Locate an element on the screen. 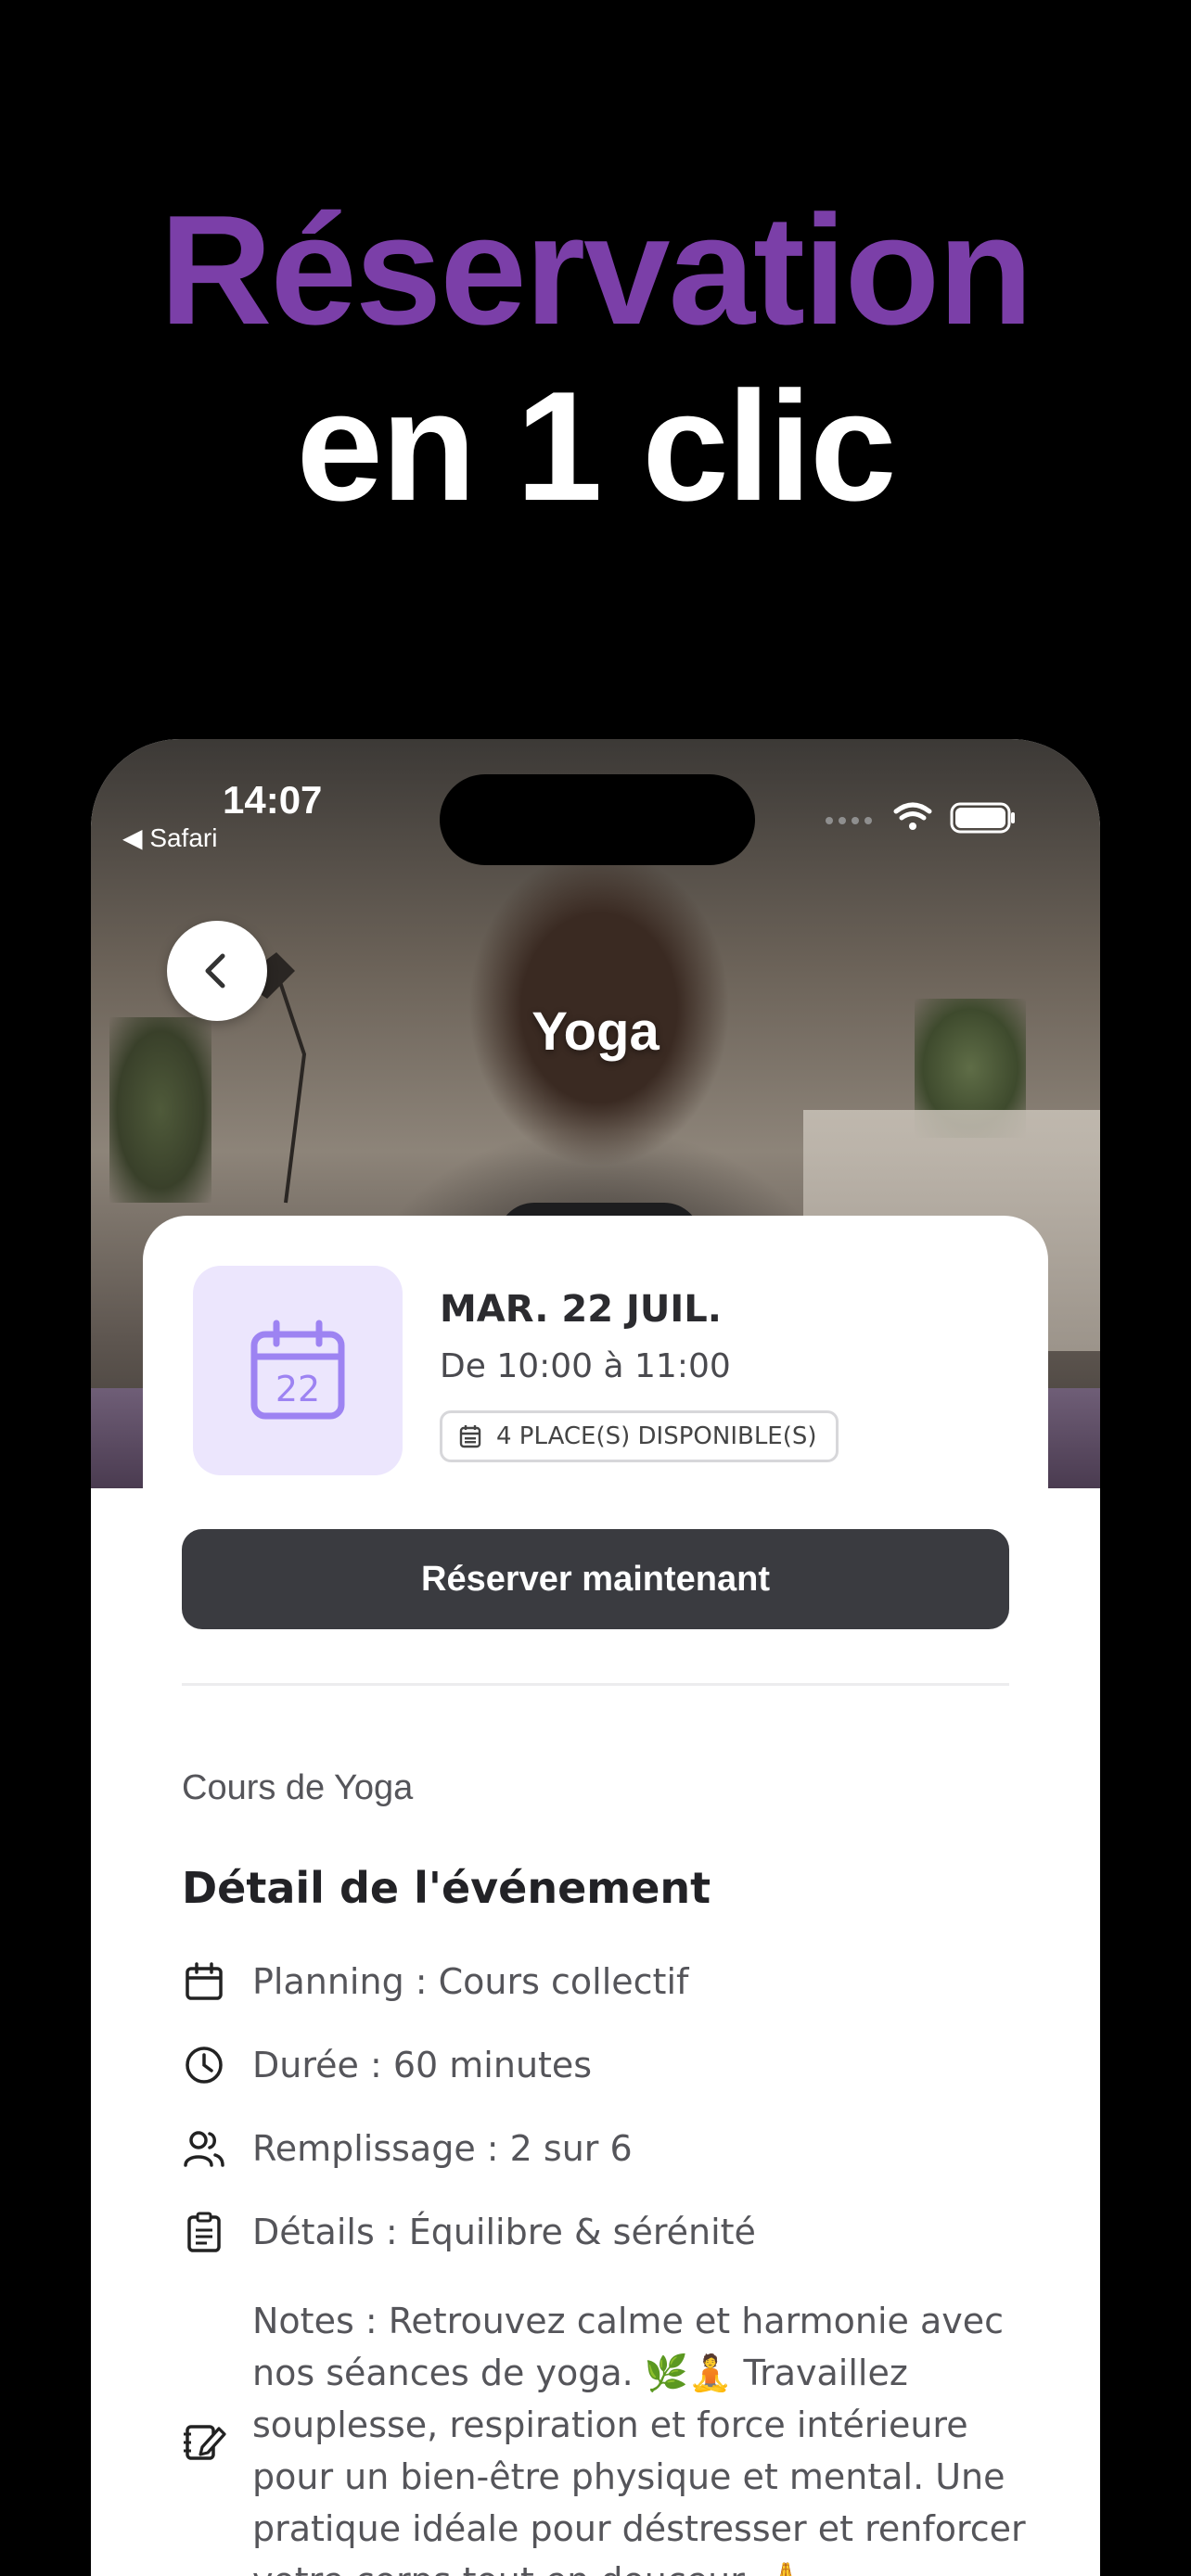  signal-icon is located at coordinates (849, 820).